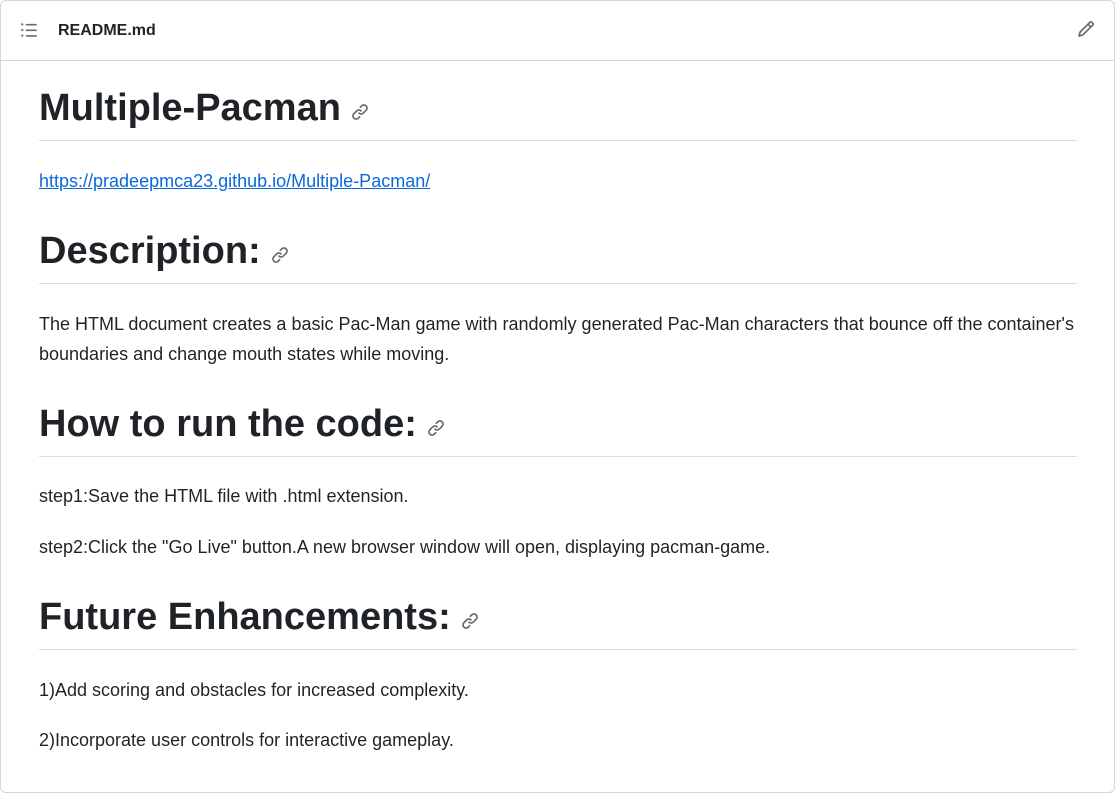  What do you see at coordinates (558, 622) in the screenshot?
I see `heading-future-enhancements: Future Enhancements:` at bounding box center [558, 622].